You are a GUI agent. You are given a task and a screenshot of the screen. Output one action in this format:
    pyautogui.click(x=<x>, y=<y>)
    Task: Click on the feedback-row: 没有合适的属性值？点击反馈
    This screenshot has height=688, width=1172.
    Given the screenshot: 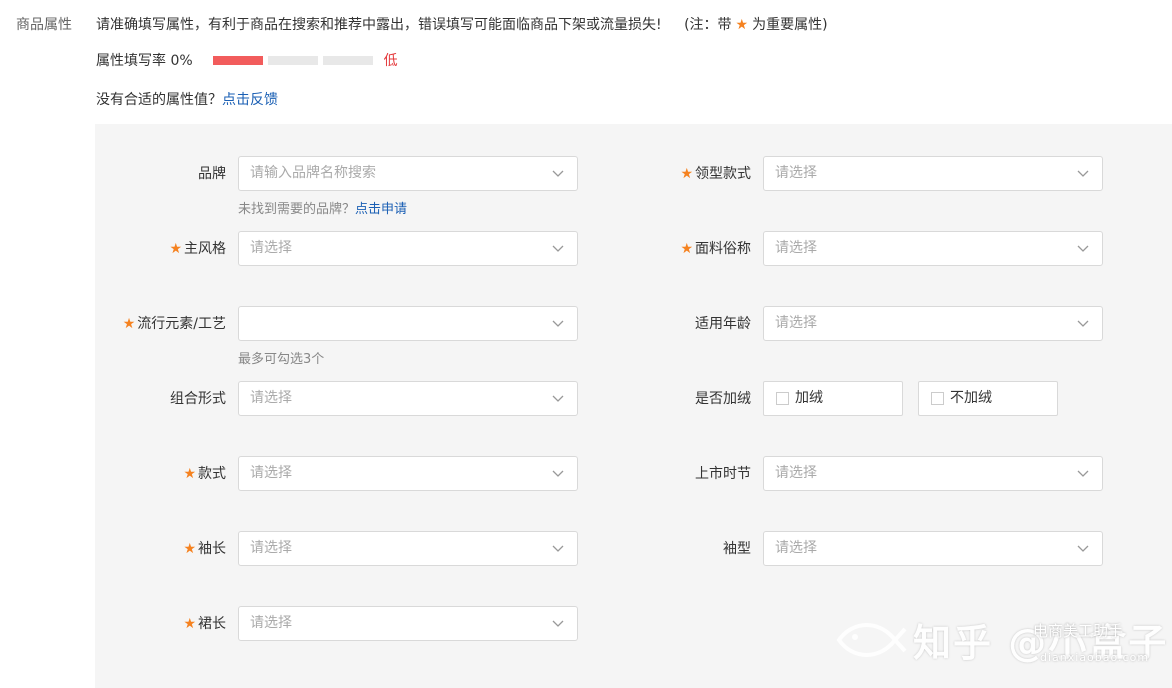 What is the action you would take?
    pyautogui.click(x=187, y=99)
    